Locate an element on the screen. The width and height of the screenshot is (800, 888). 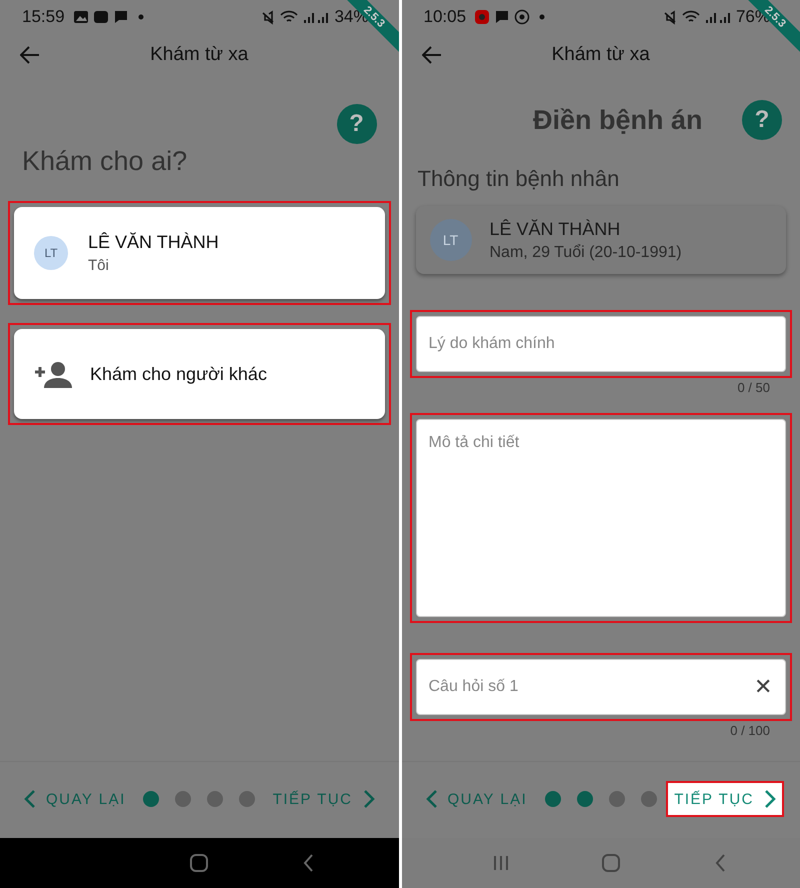
next-button: TIẾP TỤC is located at coordinates (725, 799).